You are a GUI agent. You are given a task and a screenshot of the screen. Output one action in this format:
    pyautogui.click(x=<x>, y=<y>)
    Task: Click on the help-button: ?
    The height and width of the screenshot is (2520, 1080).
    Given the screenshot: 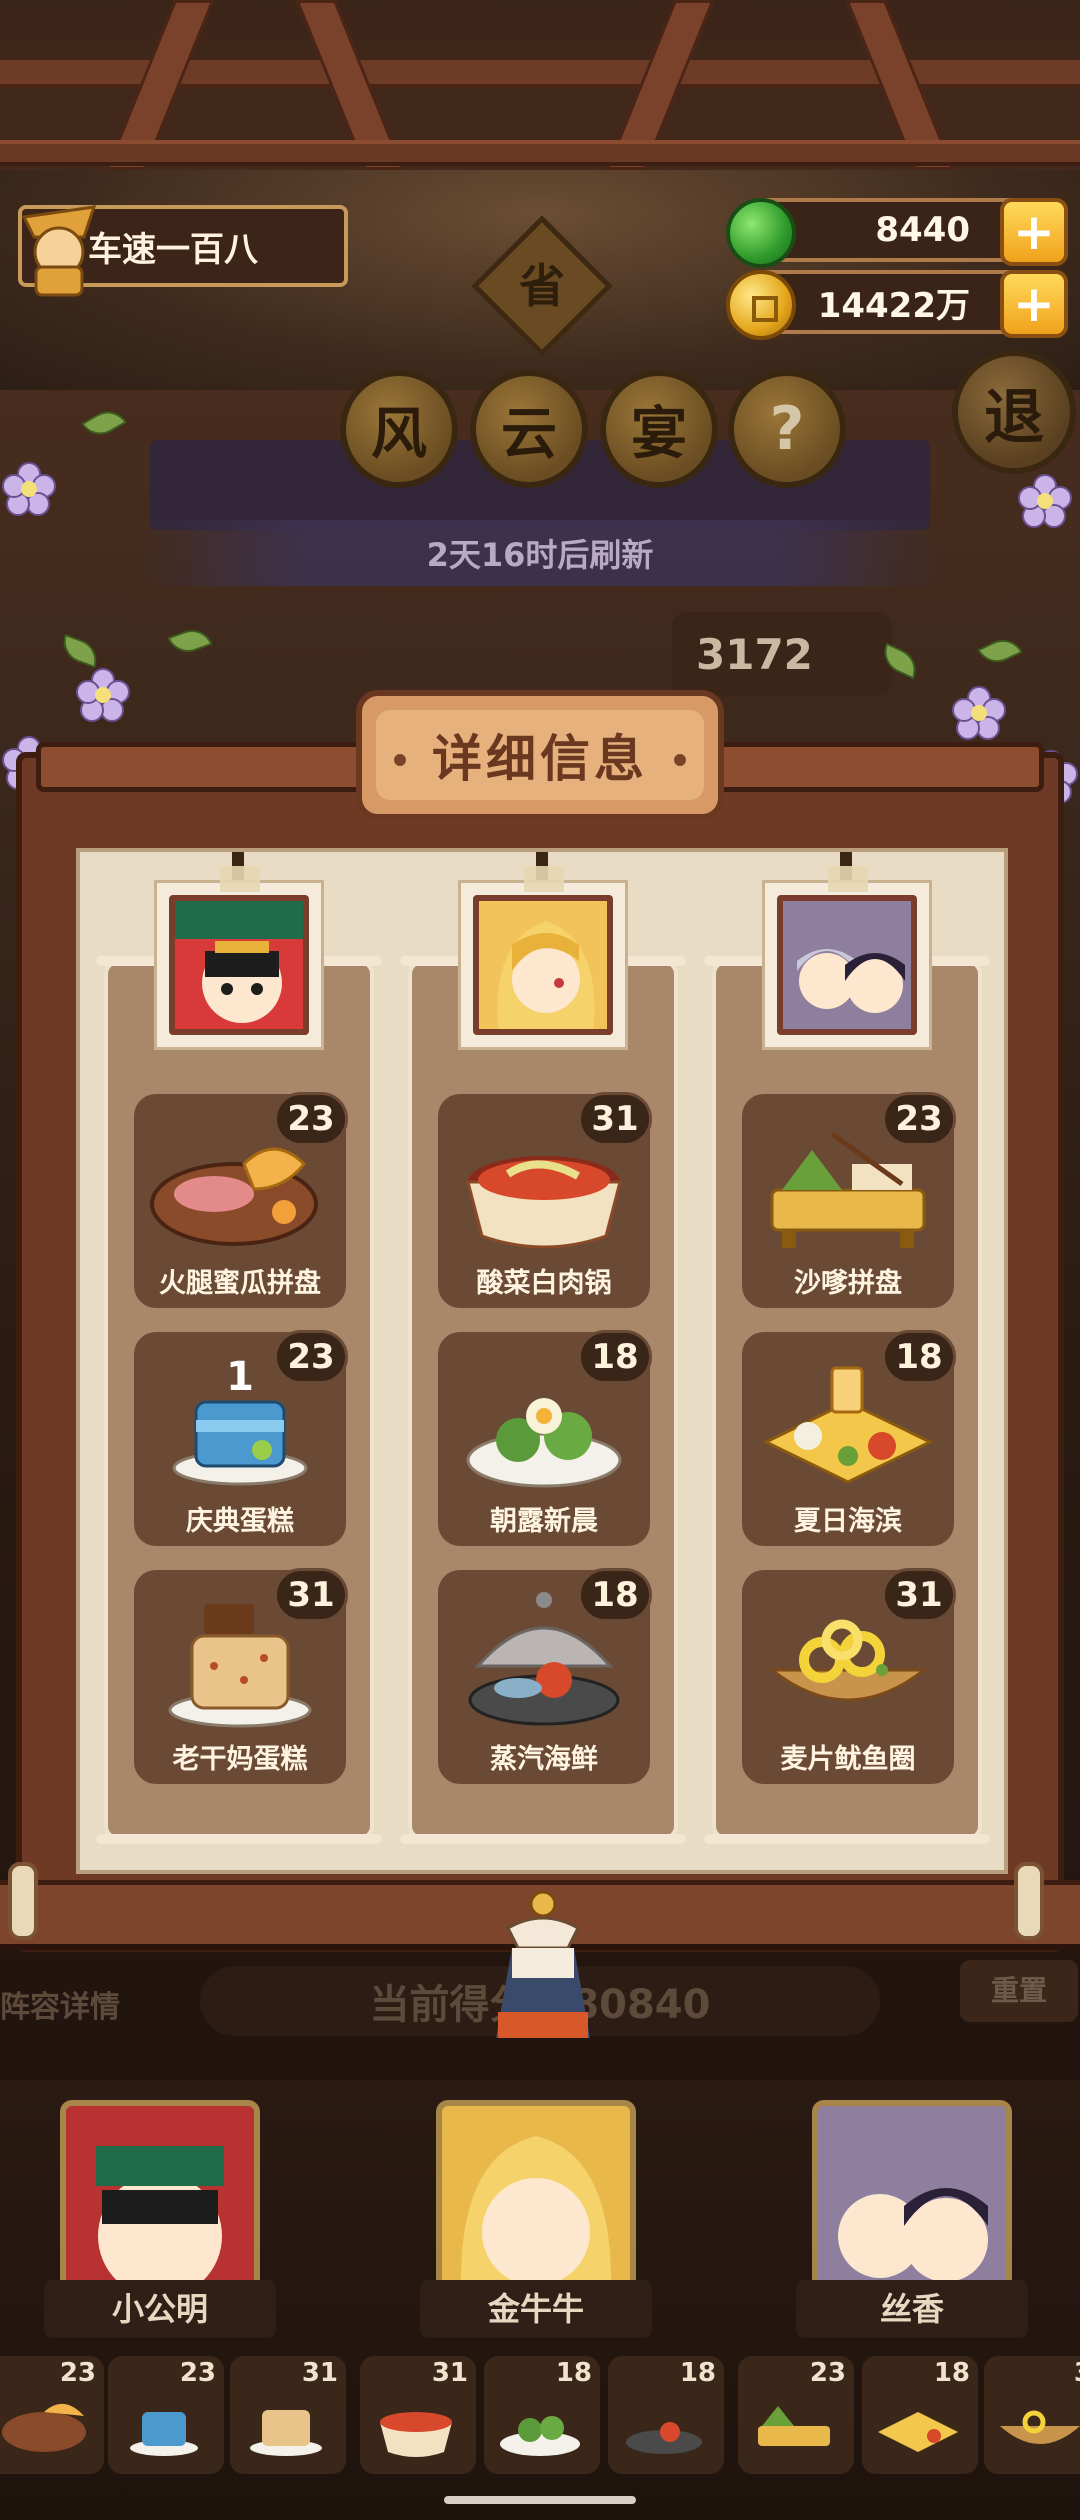 What is the action you would take?
    pyautogui.click(x=787, y=429)
    